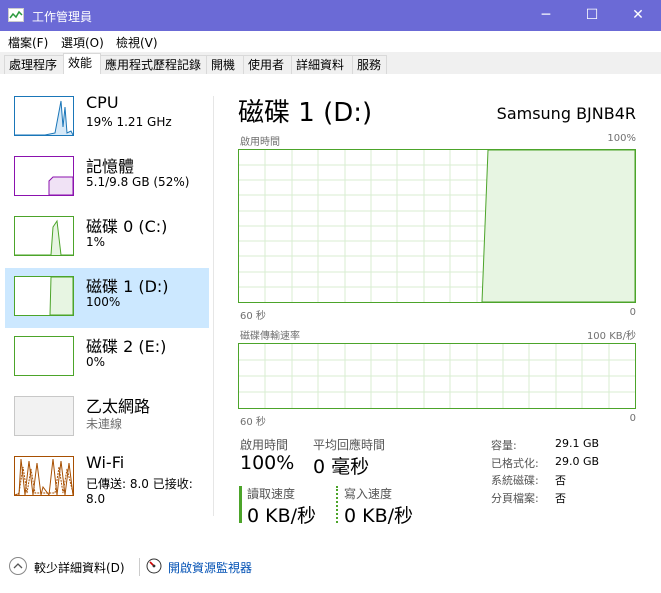  I want to click on graph1-max: 100%, so click(621, 138).